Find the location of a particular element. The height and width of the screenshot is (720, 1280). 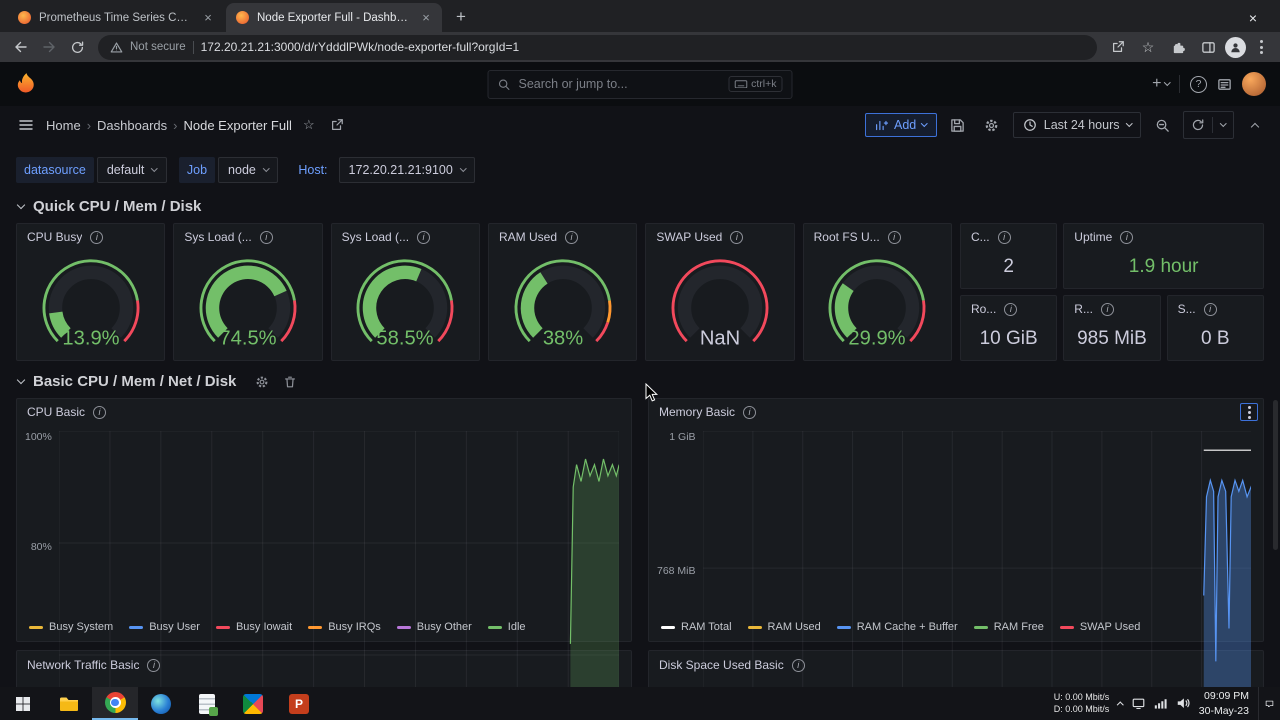

favorite-star-icon is located at coordinates (309, 125).